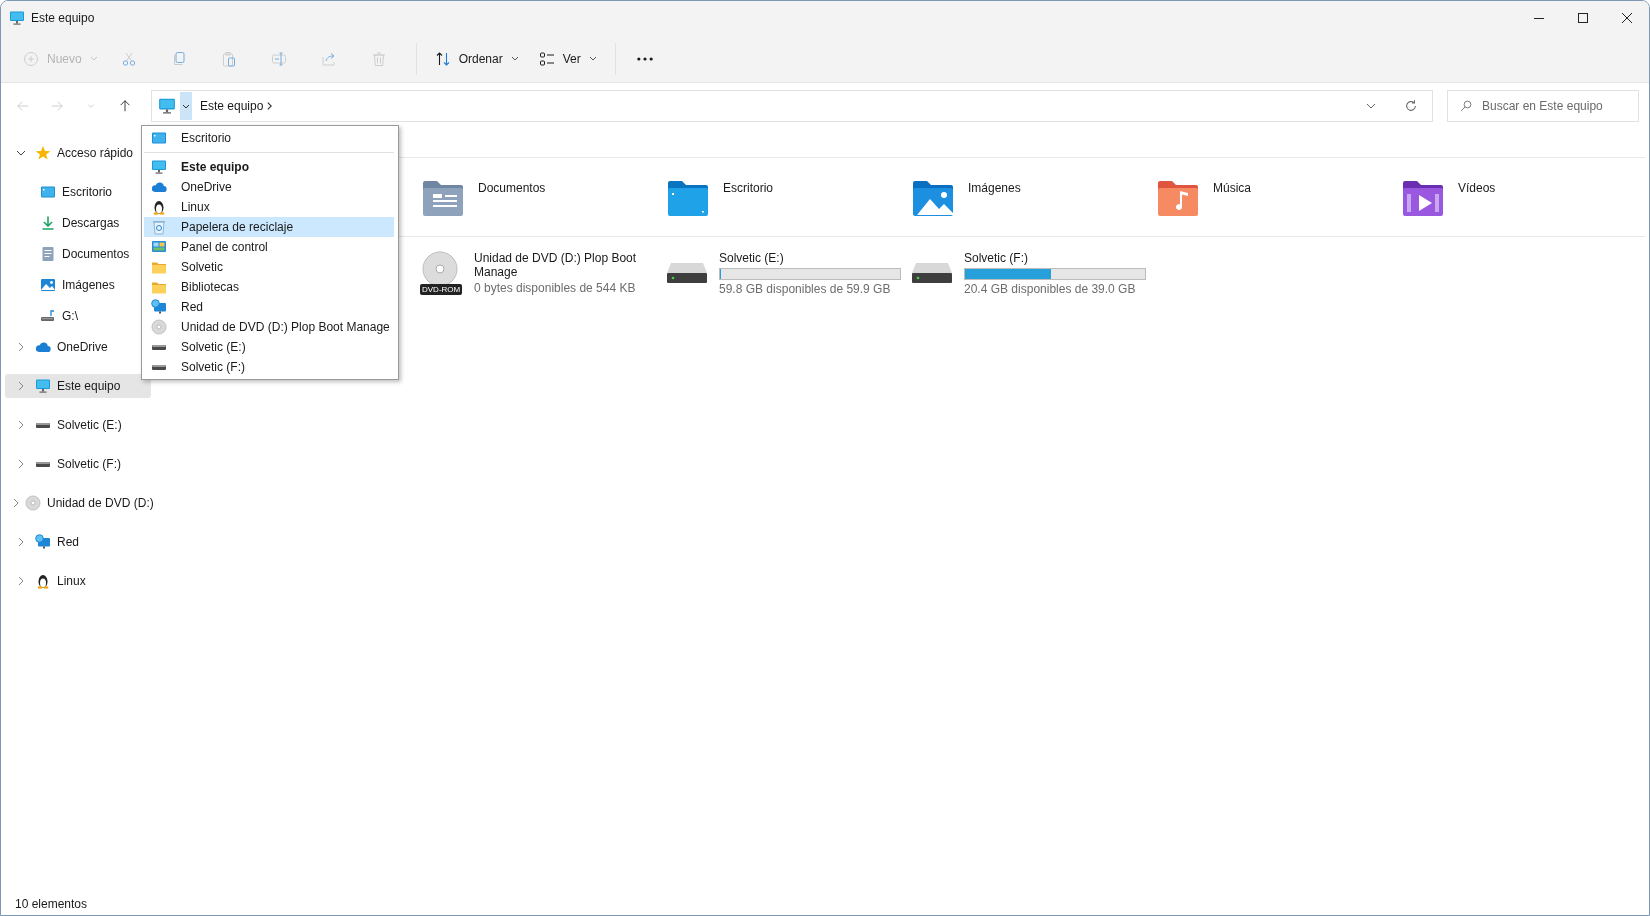  I want to click on recycle-bin-icon, so click(159, 227).